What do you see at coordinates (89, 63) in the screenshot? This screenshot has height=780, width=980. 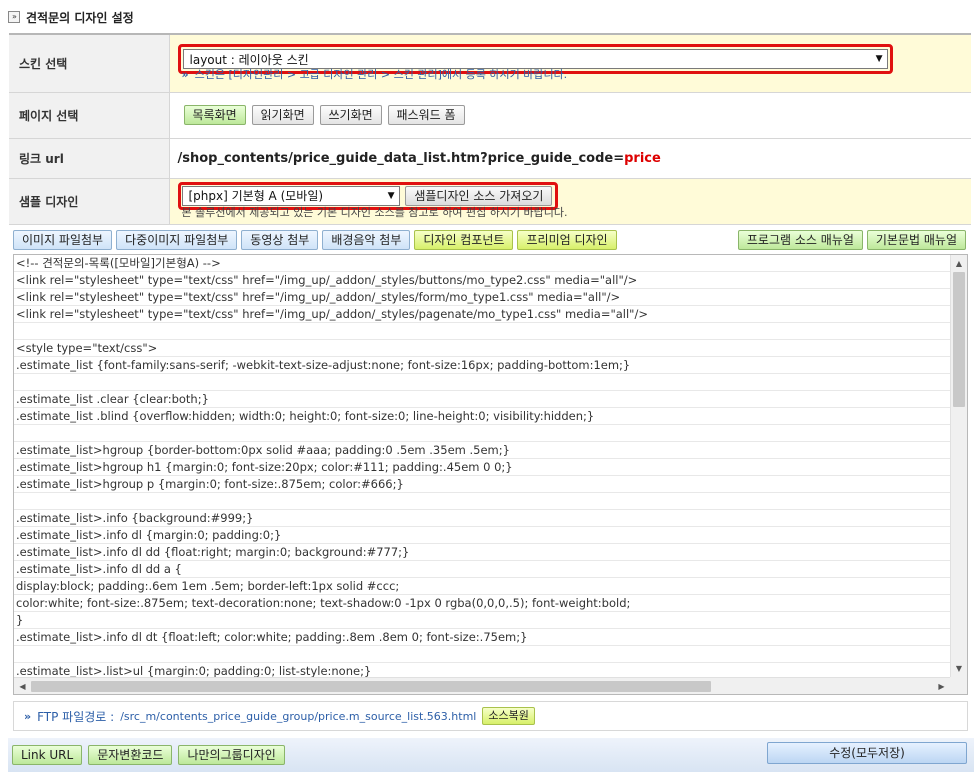 I see `skin-label: 스킨 선택` at bounding box center [89, 63].